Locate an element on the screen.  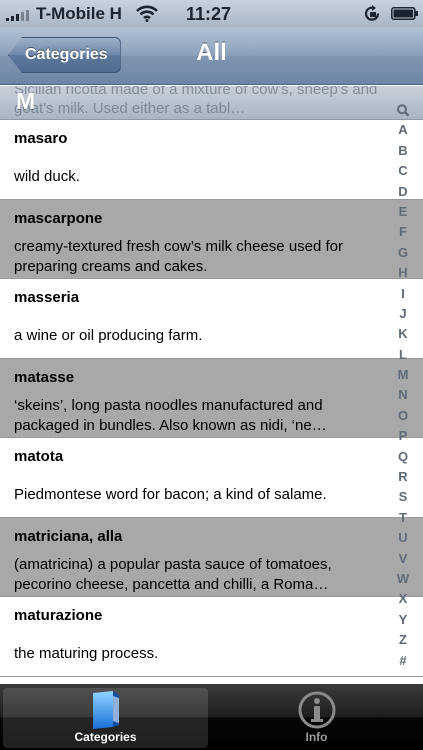
status-bar: T-Mobile H 11:27 is located at coordinates (211, 13).